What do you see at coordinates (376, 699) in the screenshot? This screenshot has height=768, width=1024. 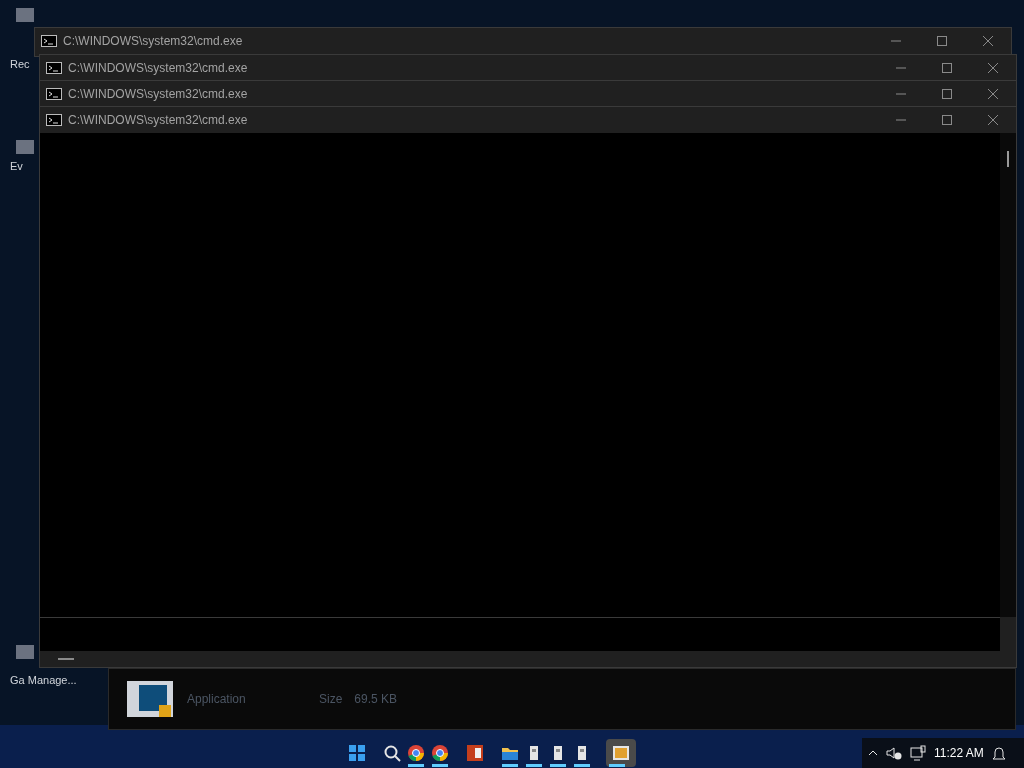 I see `size-value: 69.5 KB` at bounding box center [376, 699].